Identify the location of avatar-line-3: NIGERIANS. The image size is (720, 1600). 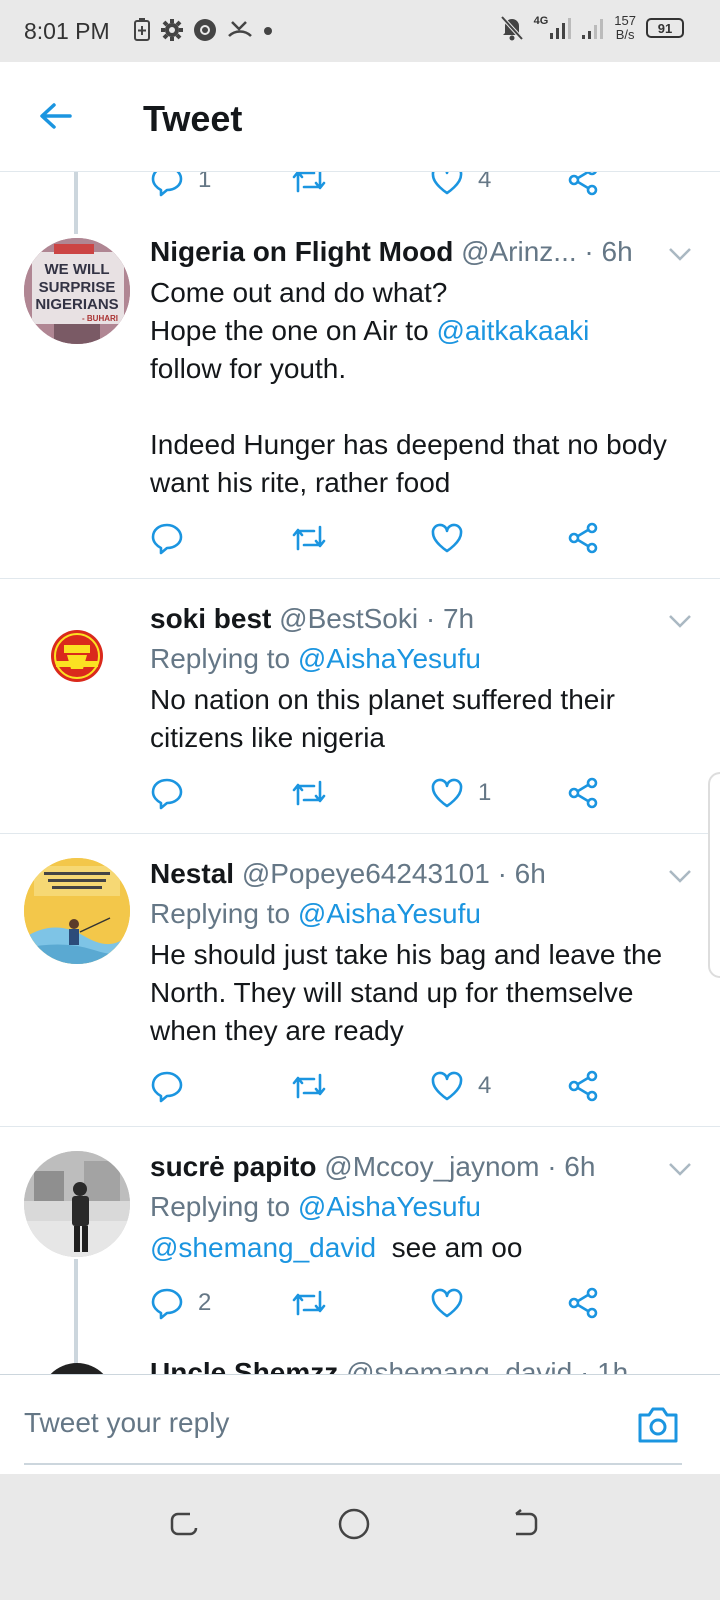
(76, 304).